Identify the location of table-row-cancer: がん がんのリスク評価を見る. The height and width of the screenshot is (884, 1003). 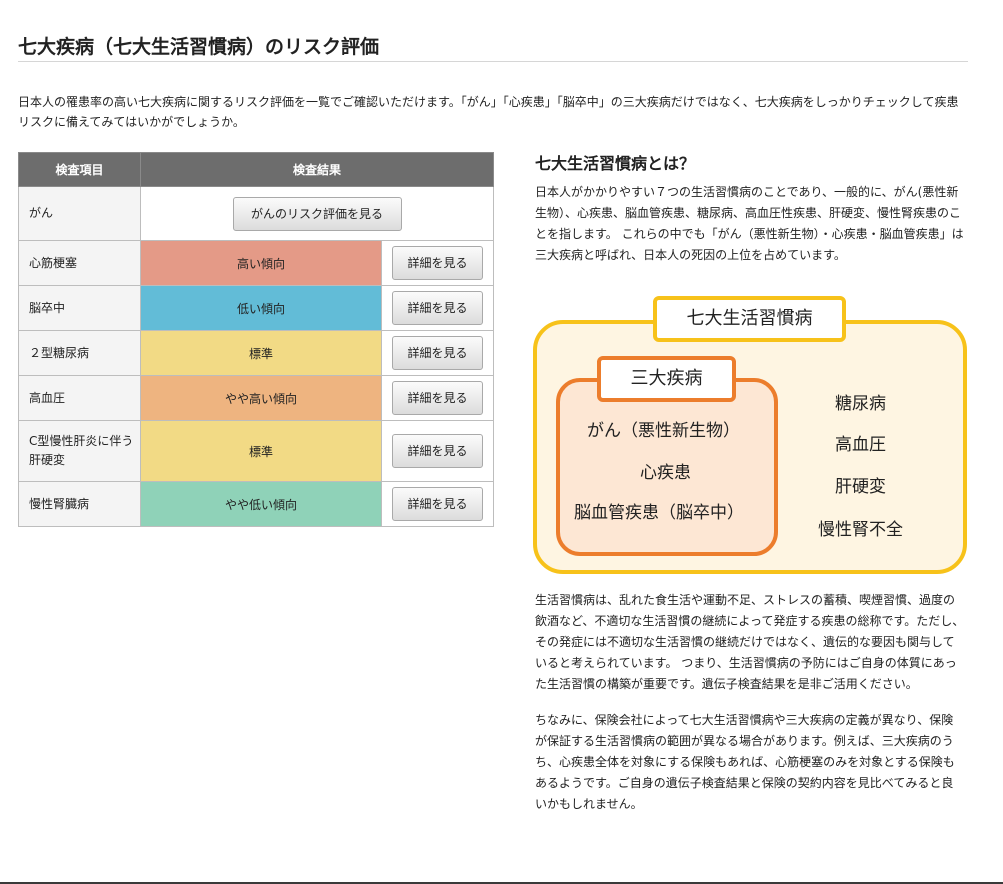
(256, 213).